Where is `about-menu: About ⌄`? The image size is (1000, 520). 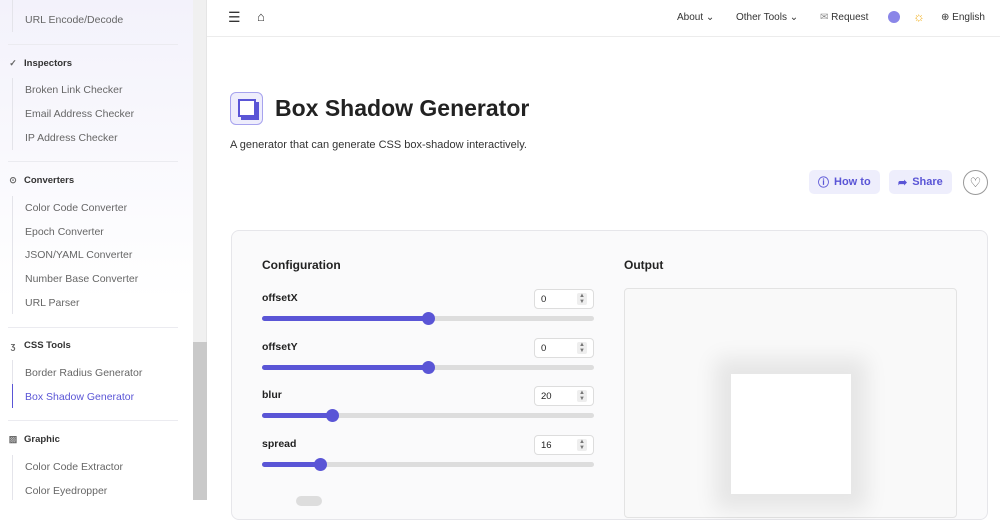
about-menu: About ⌄ is located at coordinates (695, 17).